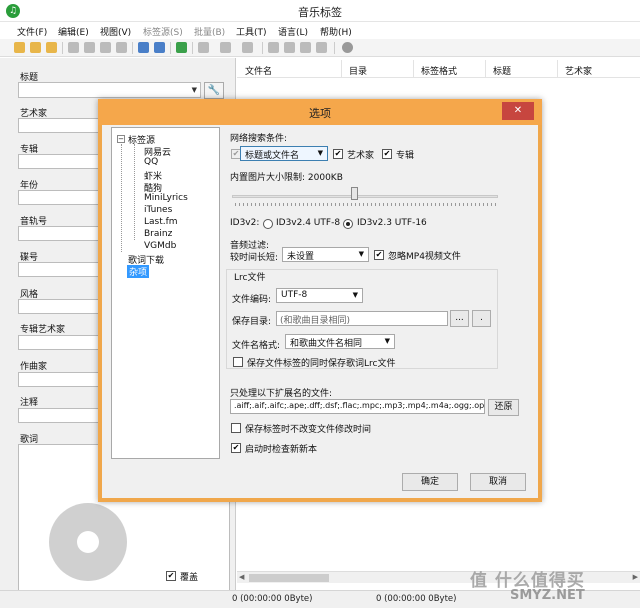 This screenshot has height=608, width=640. I want to click on menu-view: 视图(V), so click(115, 31).